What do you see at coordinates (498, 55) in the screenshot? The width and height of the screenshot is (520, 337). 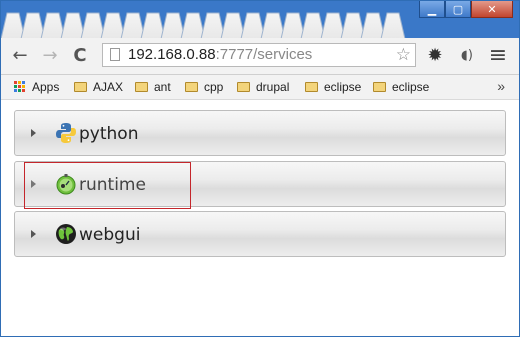 I see `menu-icon: ≡` at bounding box center [498, 55].